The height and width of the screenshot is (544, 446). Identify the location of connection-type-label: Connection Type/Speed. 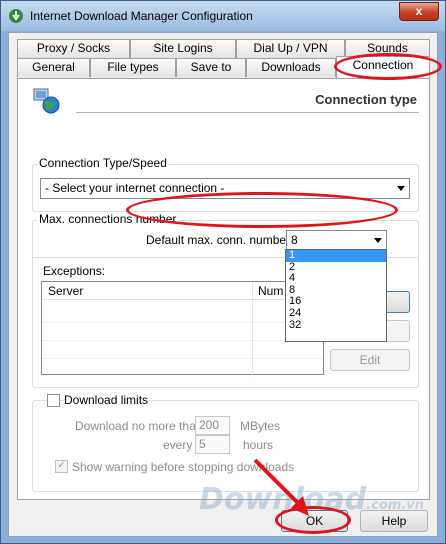
(103, 163).